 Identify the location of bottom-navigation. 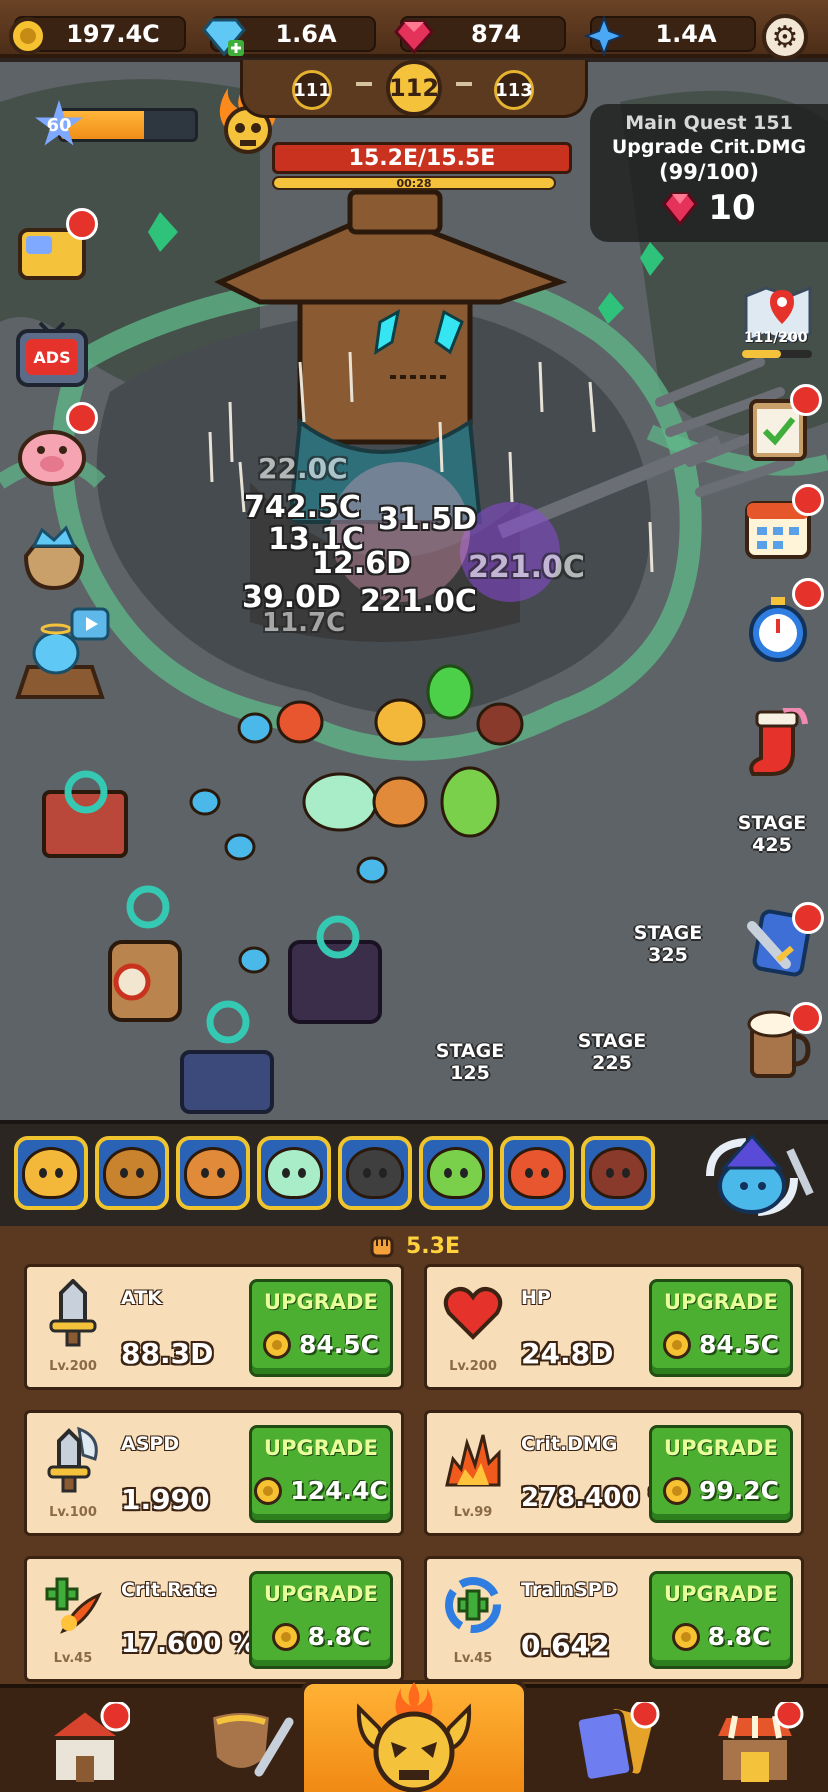
(414, 1736).